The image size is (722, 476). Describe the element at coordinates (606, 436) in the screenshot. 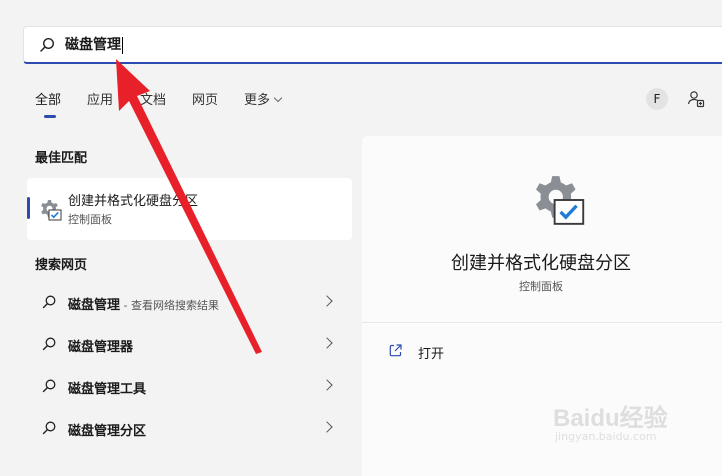

I see `watermark-url: jingyan.baidu.com` at that location.